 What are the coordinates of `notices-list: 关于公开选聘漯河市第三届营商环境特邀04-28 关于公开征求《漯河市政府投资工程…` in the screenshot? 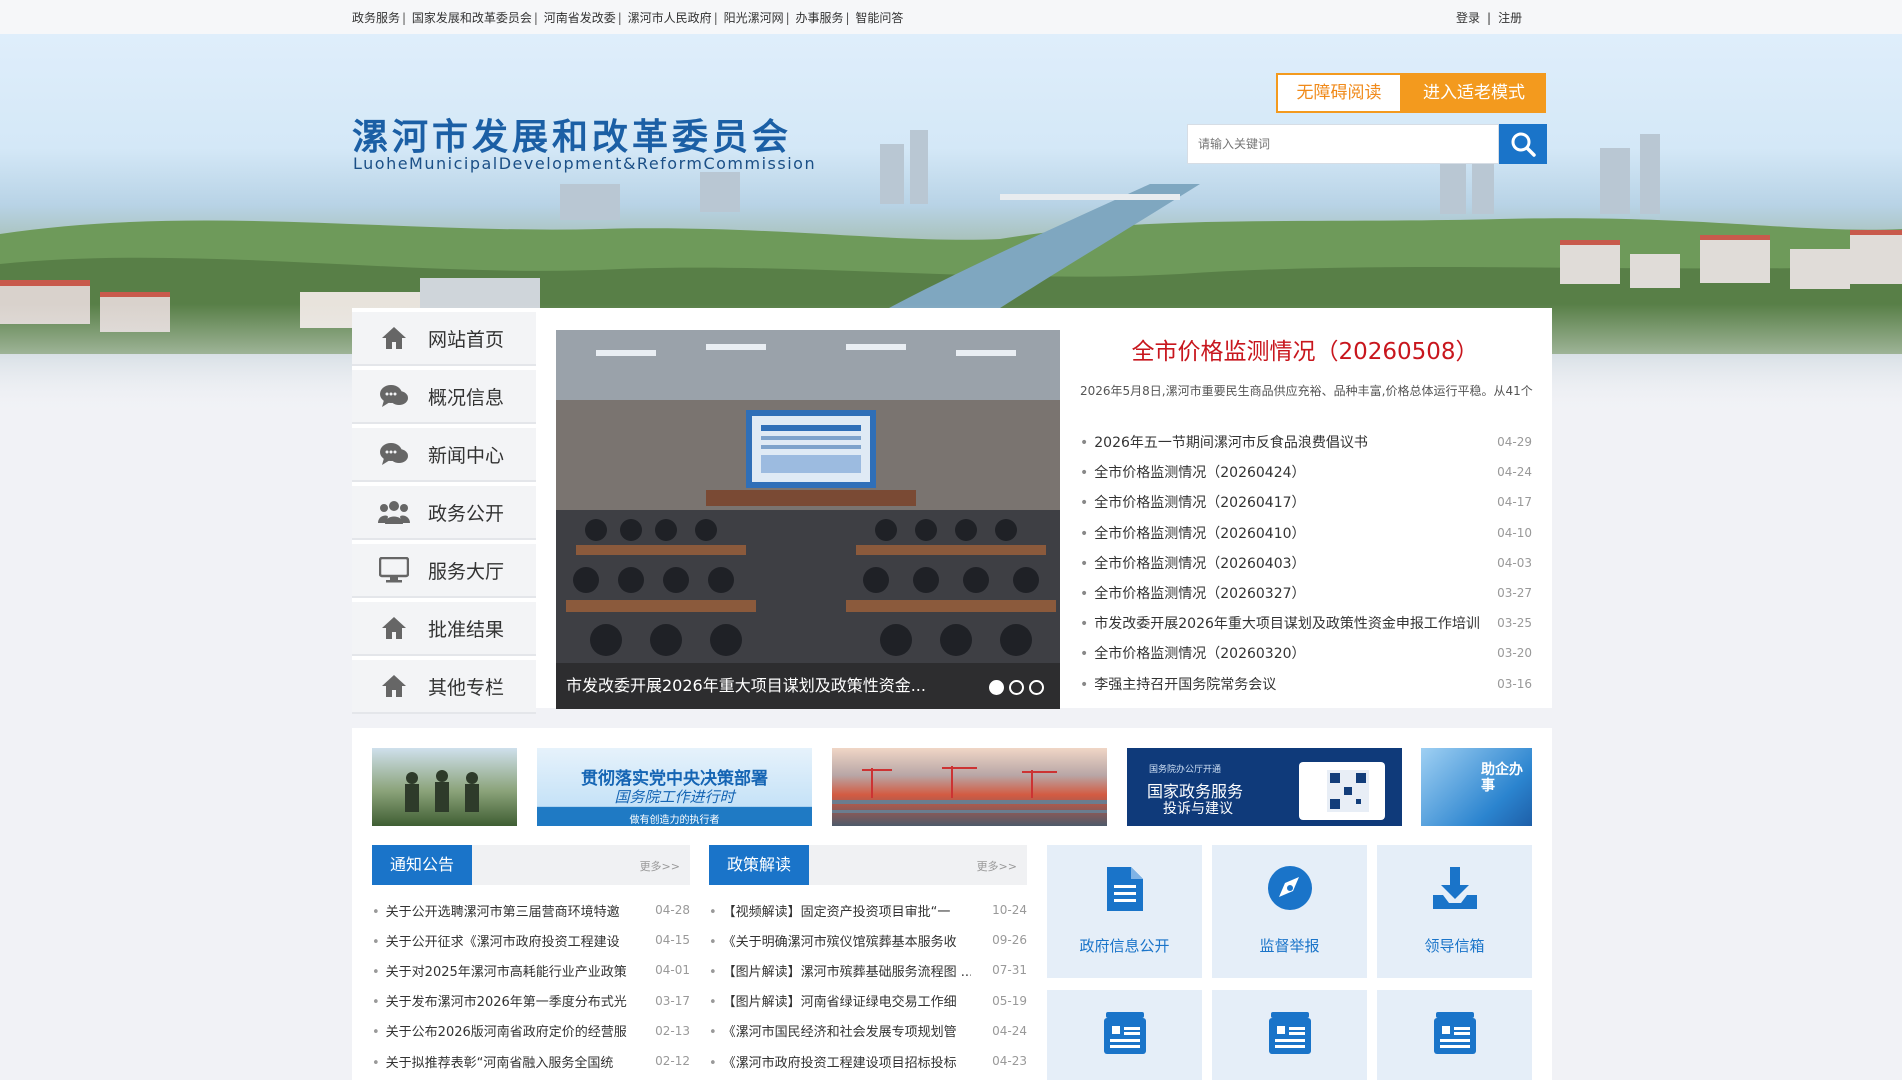 It's located at (531, 985).